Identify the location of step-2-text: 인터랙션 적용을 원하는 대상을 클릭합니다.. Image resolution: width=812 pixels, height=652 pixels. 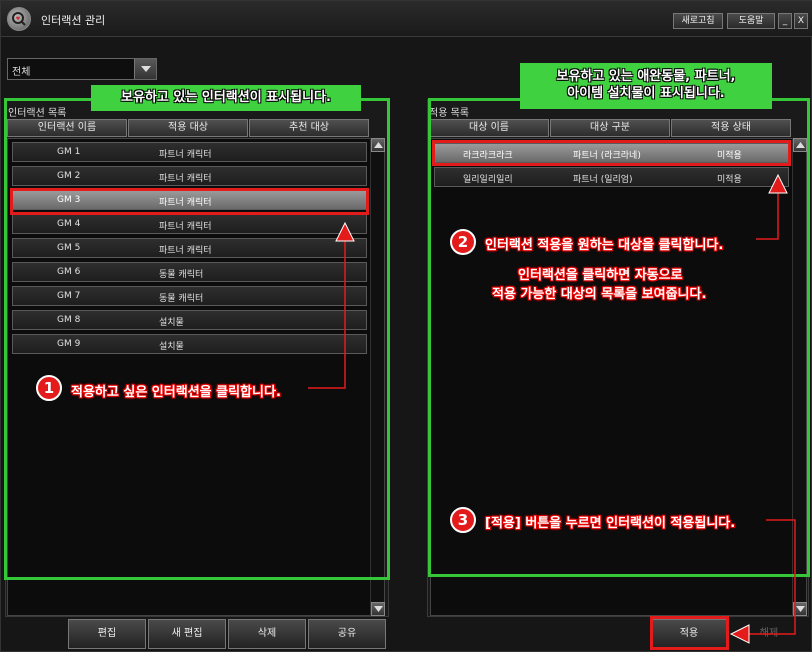
(604, 245).